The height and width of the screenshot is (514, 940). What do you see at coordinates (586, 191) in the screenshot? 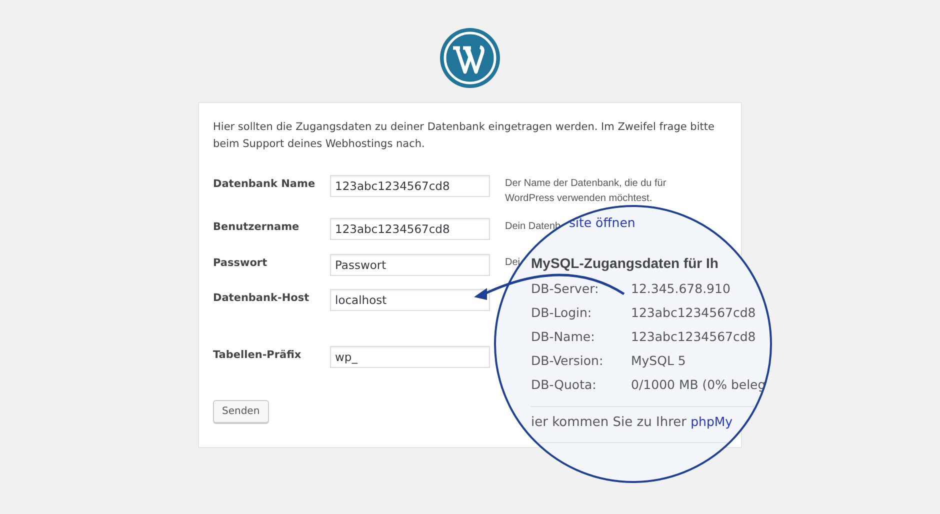
I see `field-description: Der Name der Datenbank, die du für WordPress verwenden möchtest.` at bounding box center [586, 191].